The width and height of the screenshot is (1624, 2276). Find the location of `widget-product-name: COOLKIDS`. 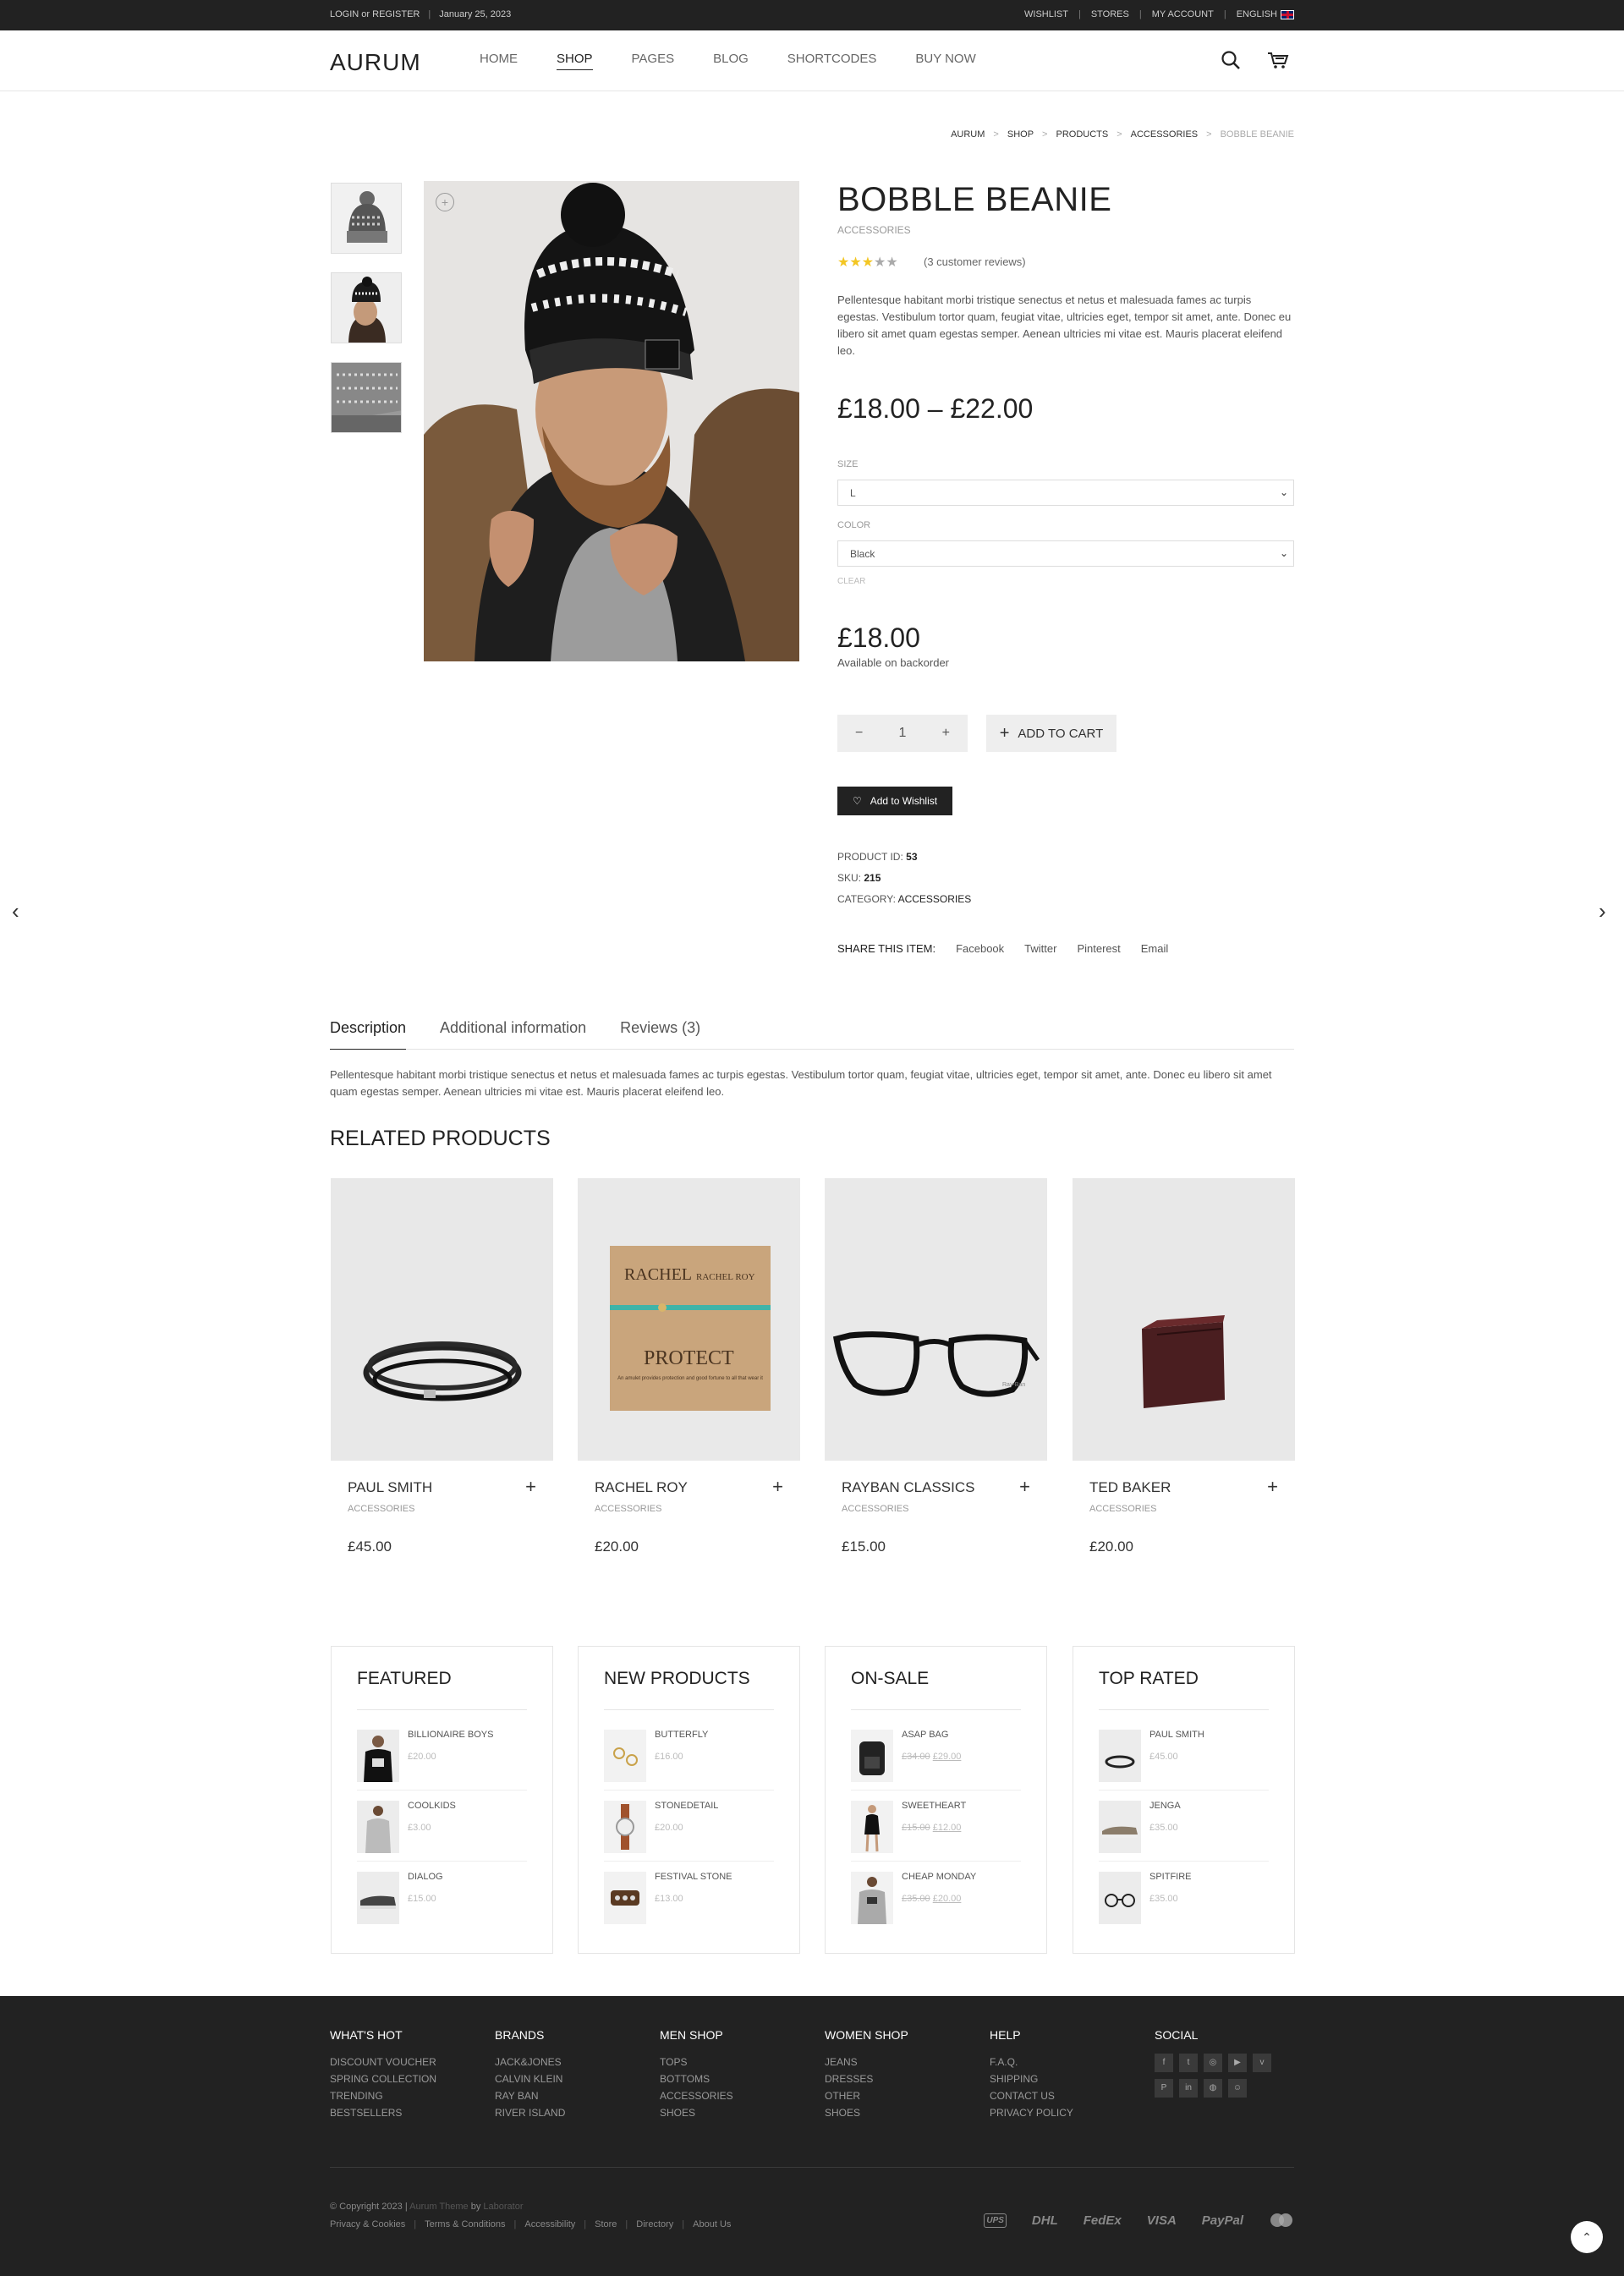

widget-product-name: COOLKIDS is located at coordinates (432, 1806).